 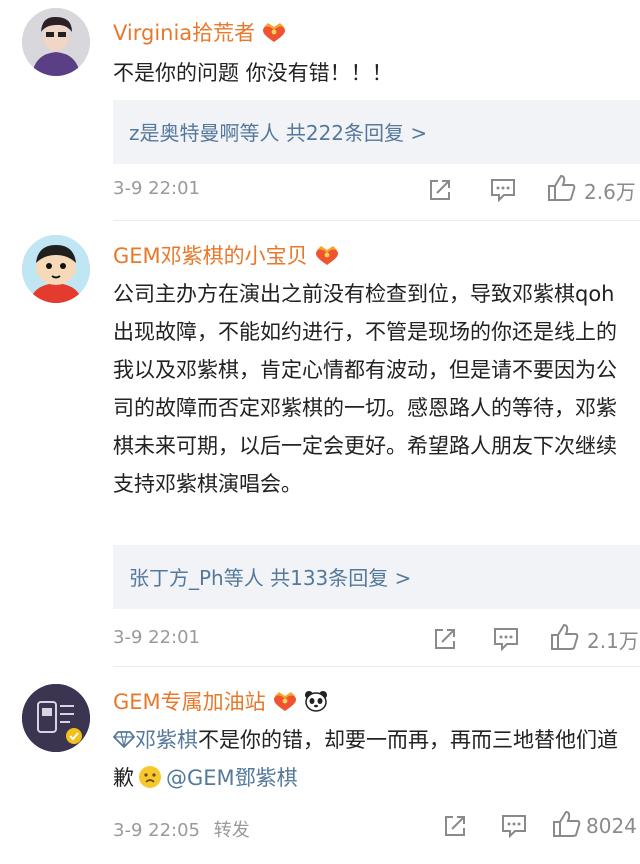 What do you see at coordinates (253, 73) in the screenshot?
I see `comment-text: 不是你的问题 你没有错！！！` at bounding box center [253, 73].